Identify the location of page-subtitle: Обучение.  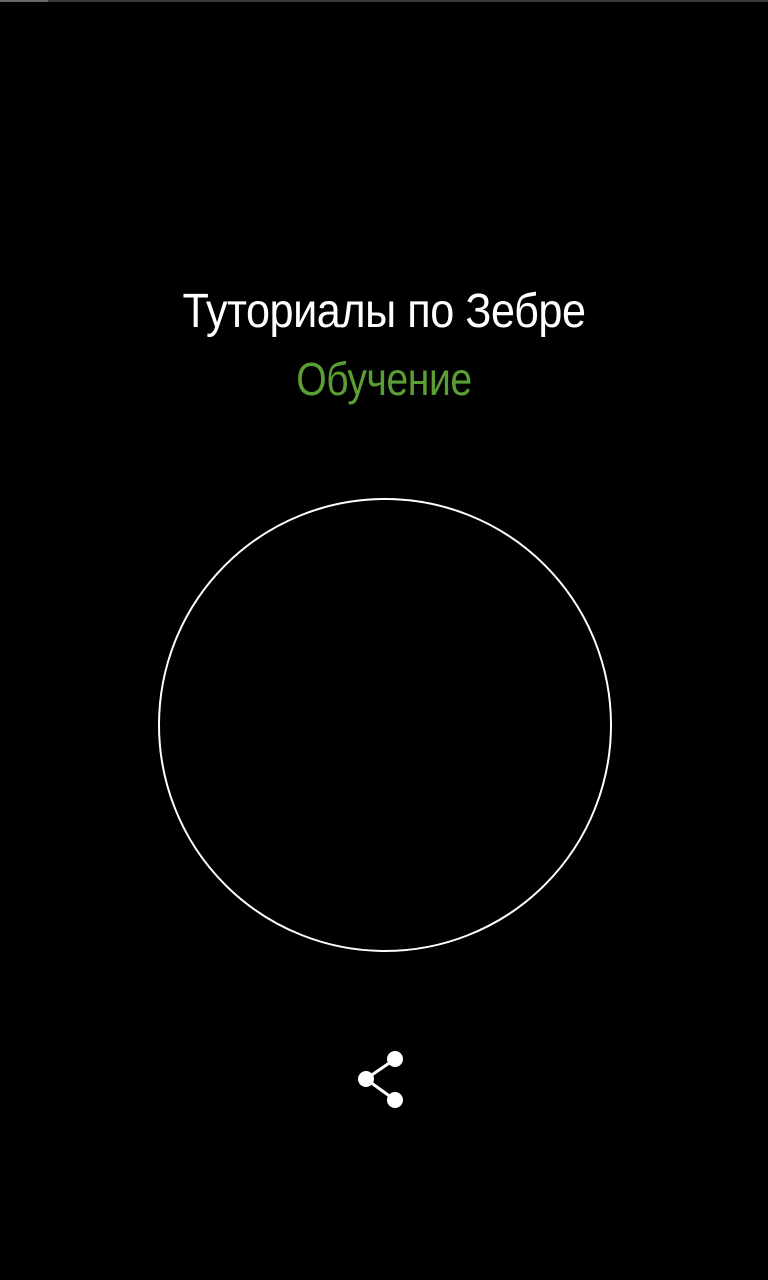
(384, 379).